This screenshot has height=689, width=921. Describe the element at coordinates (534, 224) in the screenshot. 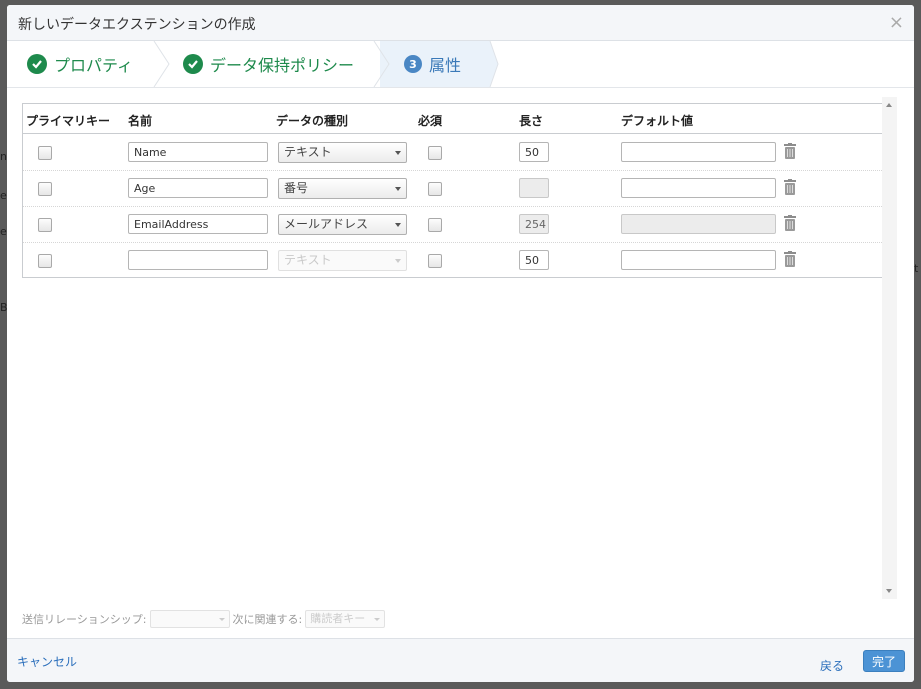

I see `length-field: 254` at that location.